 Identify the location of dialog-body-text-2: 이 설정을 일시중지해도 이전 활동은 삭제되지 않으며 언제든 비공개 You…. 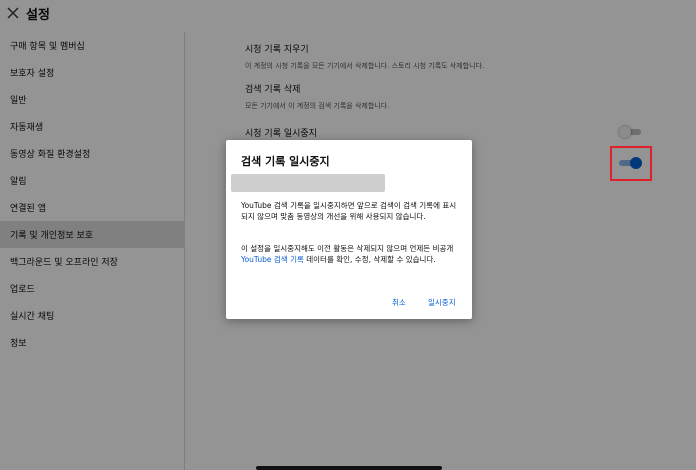
(352, 254).